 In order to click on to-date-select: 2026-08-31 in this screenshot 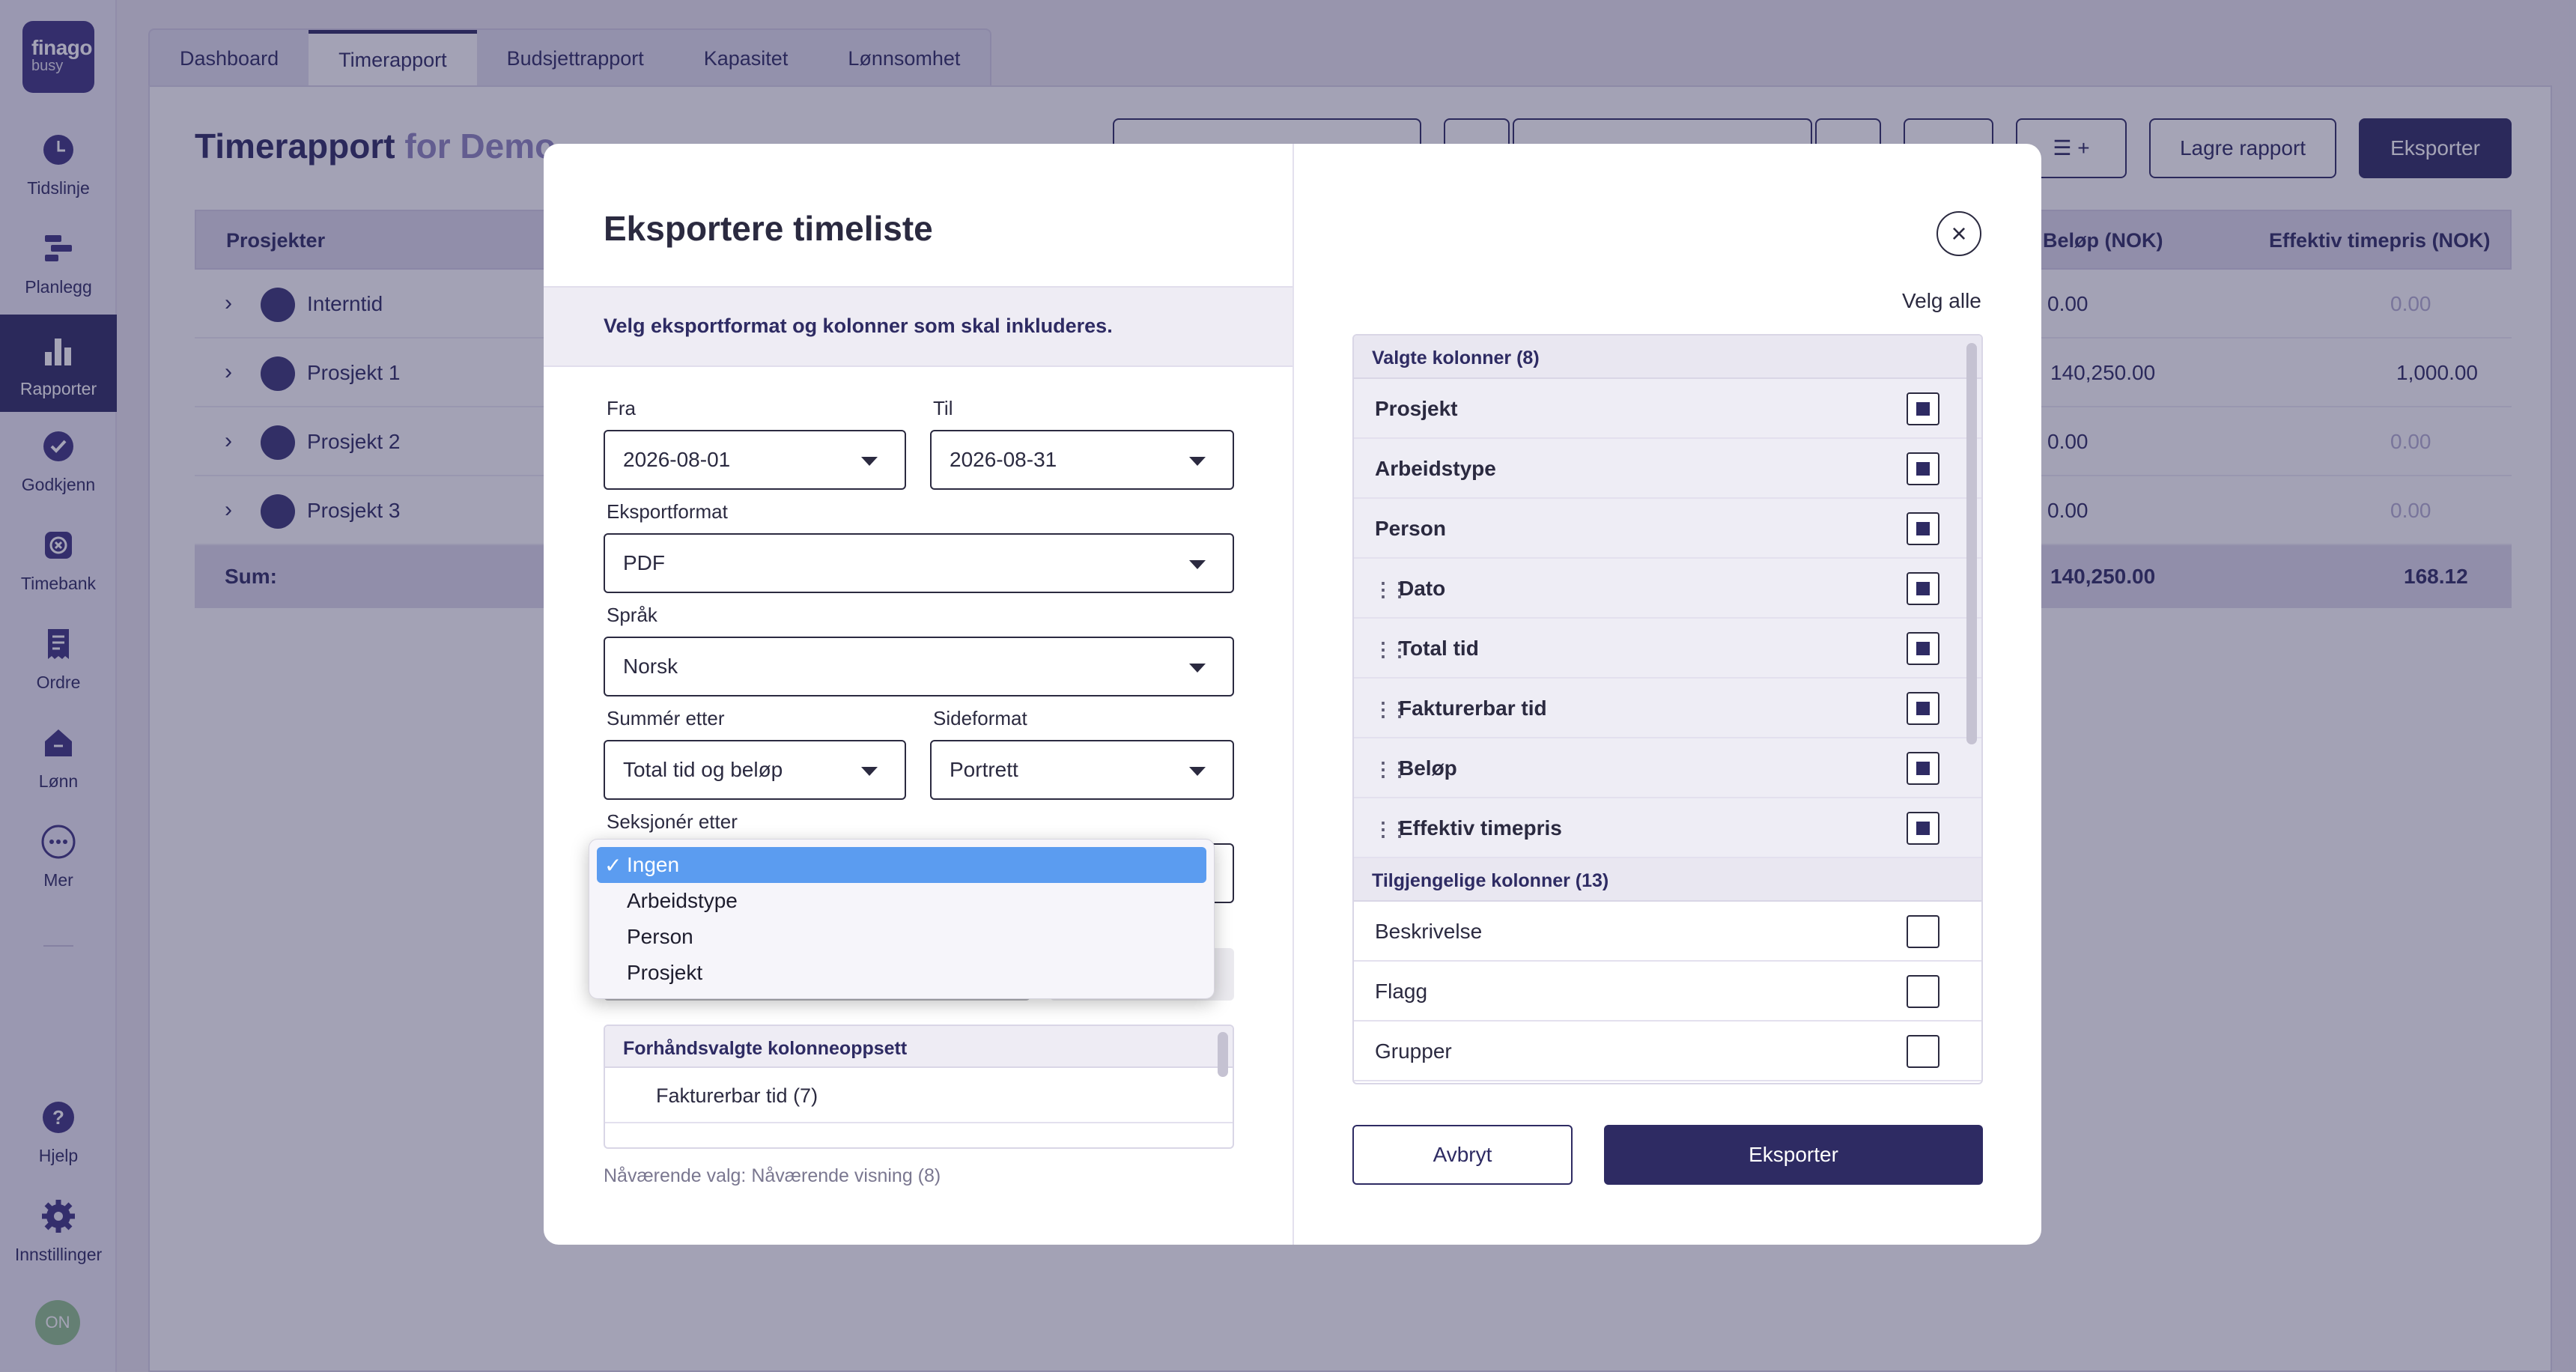, I will do `click(1082, 460)`.